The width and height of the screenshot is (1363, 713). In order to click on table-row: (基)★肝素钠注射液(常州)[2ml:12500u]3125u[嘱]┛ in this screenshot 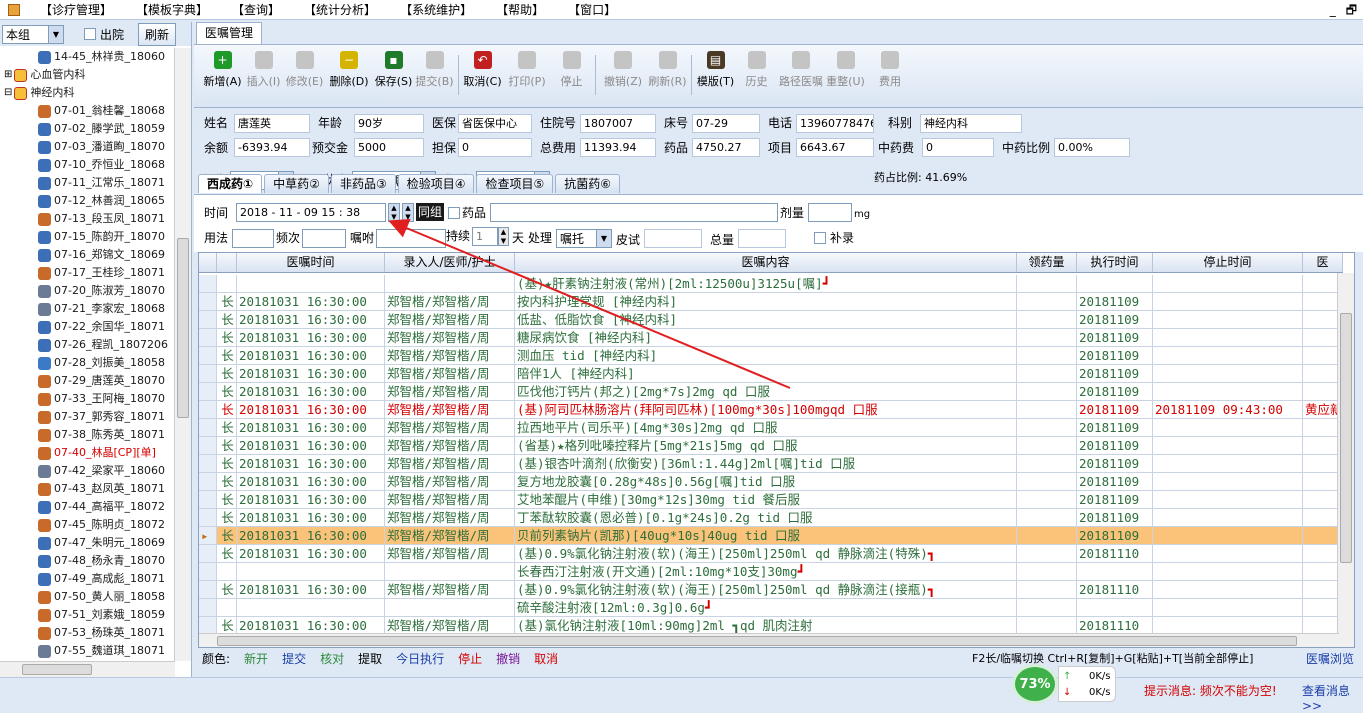, I will do `click(771, 284)`.